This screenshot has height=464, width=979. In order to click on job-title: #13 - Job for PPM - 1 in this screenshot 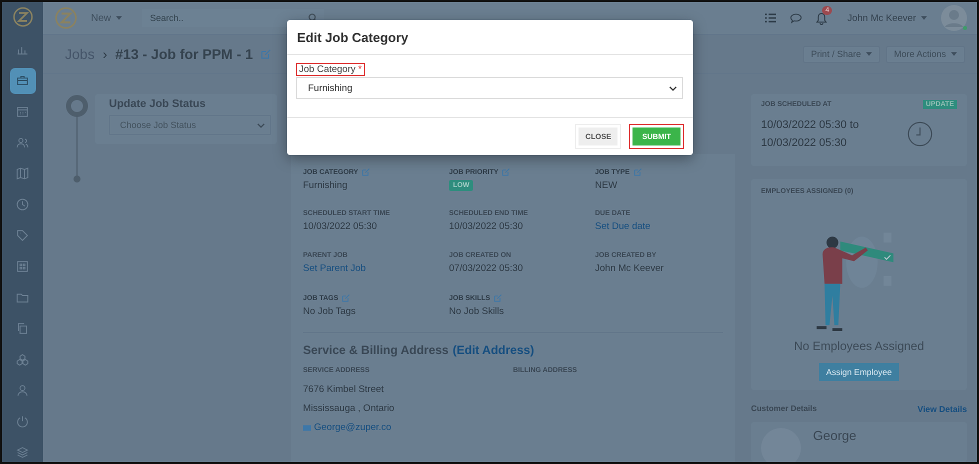, I will do `click(184, 54)`.